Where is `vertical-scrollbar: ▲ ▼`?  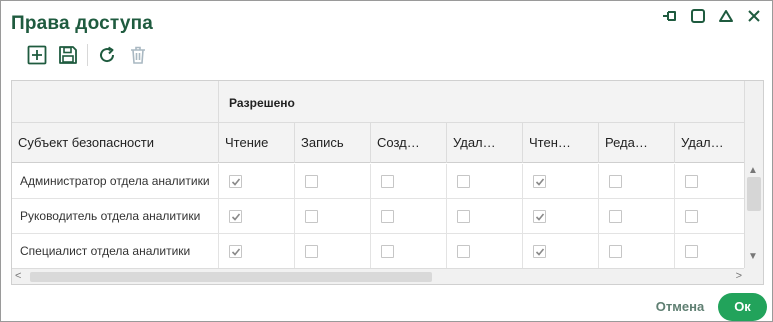 vertical-scrollbar: ▲ ▼ is located at coordinates (753, 182).